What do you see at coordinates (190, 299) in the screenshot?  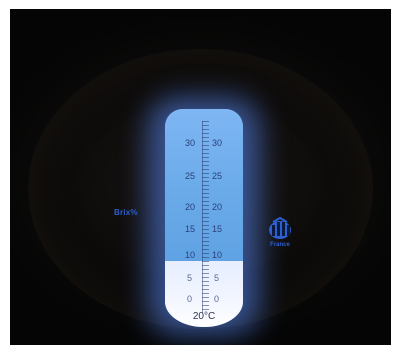 I see `tick-left-0: 0` at bounding box center [190, 299].